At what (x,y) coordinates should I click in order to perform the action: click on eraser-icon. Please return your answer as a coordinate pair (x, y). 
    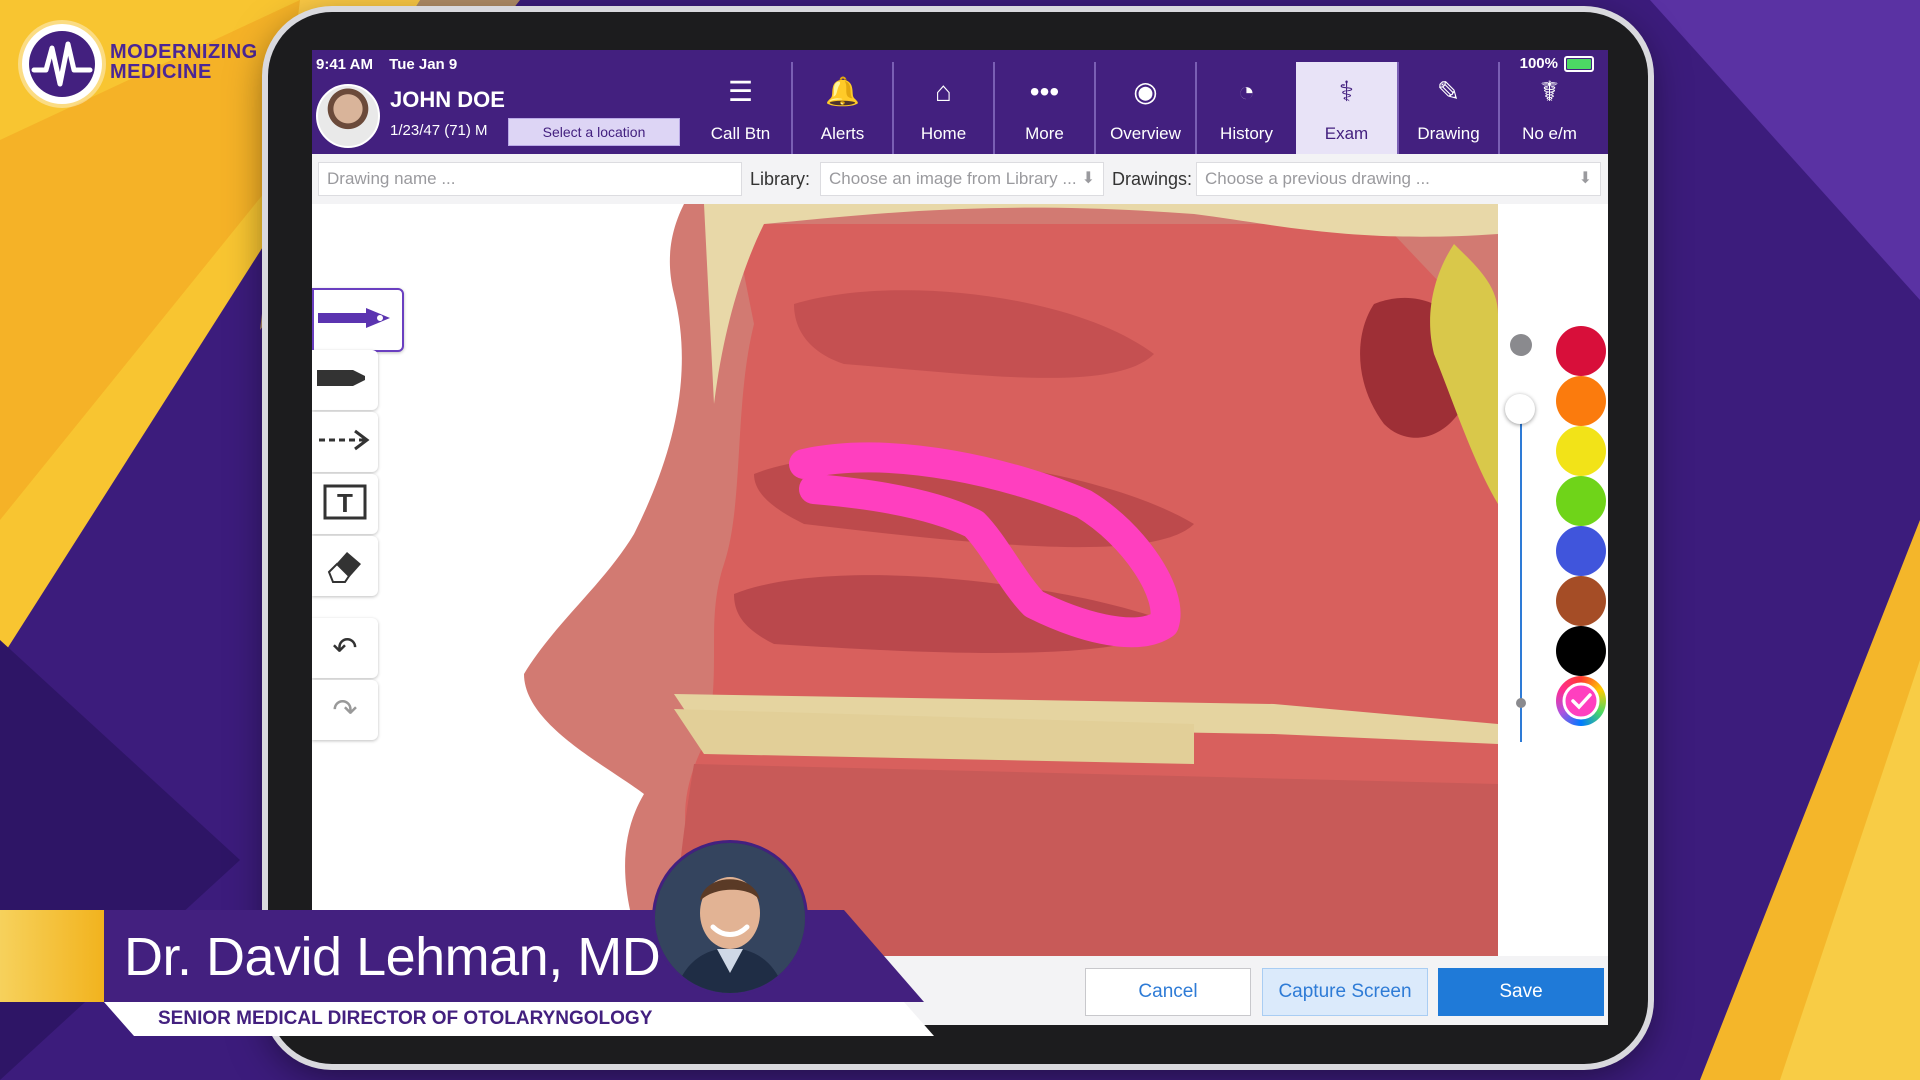
    Looking at the image, I should click on (345, 566).